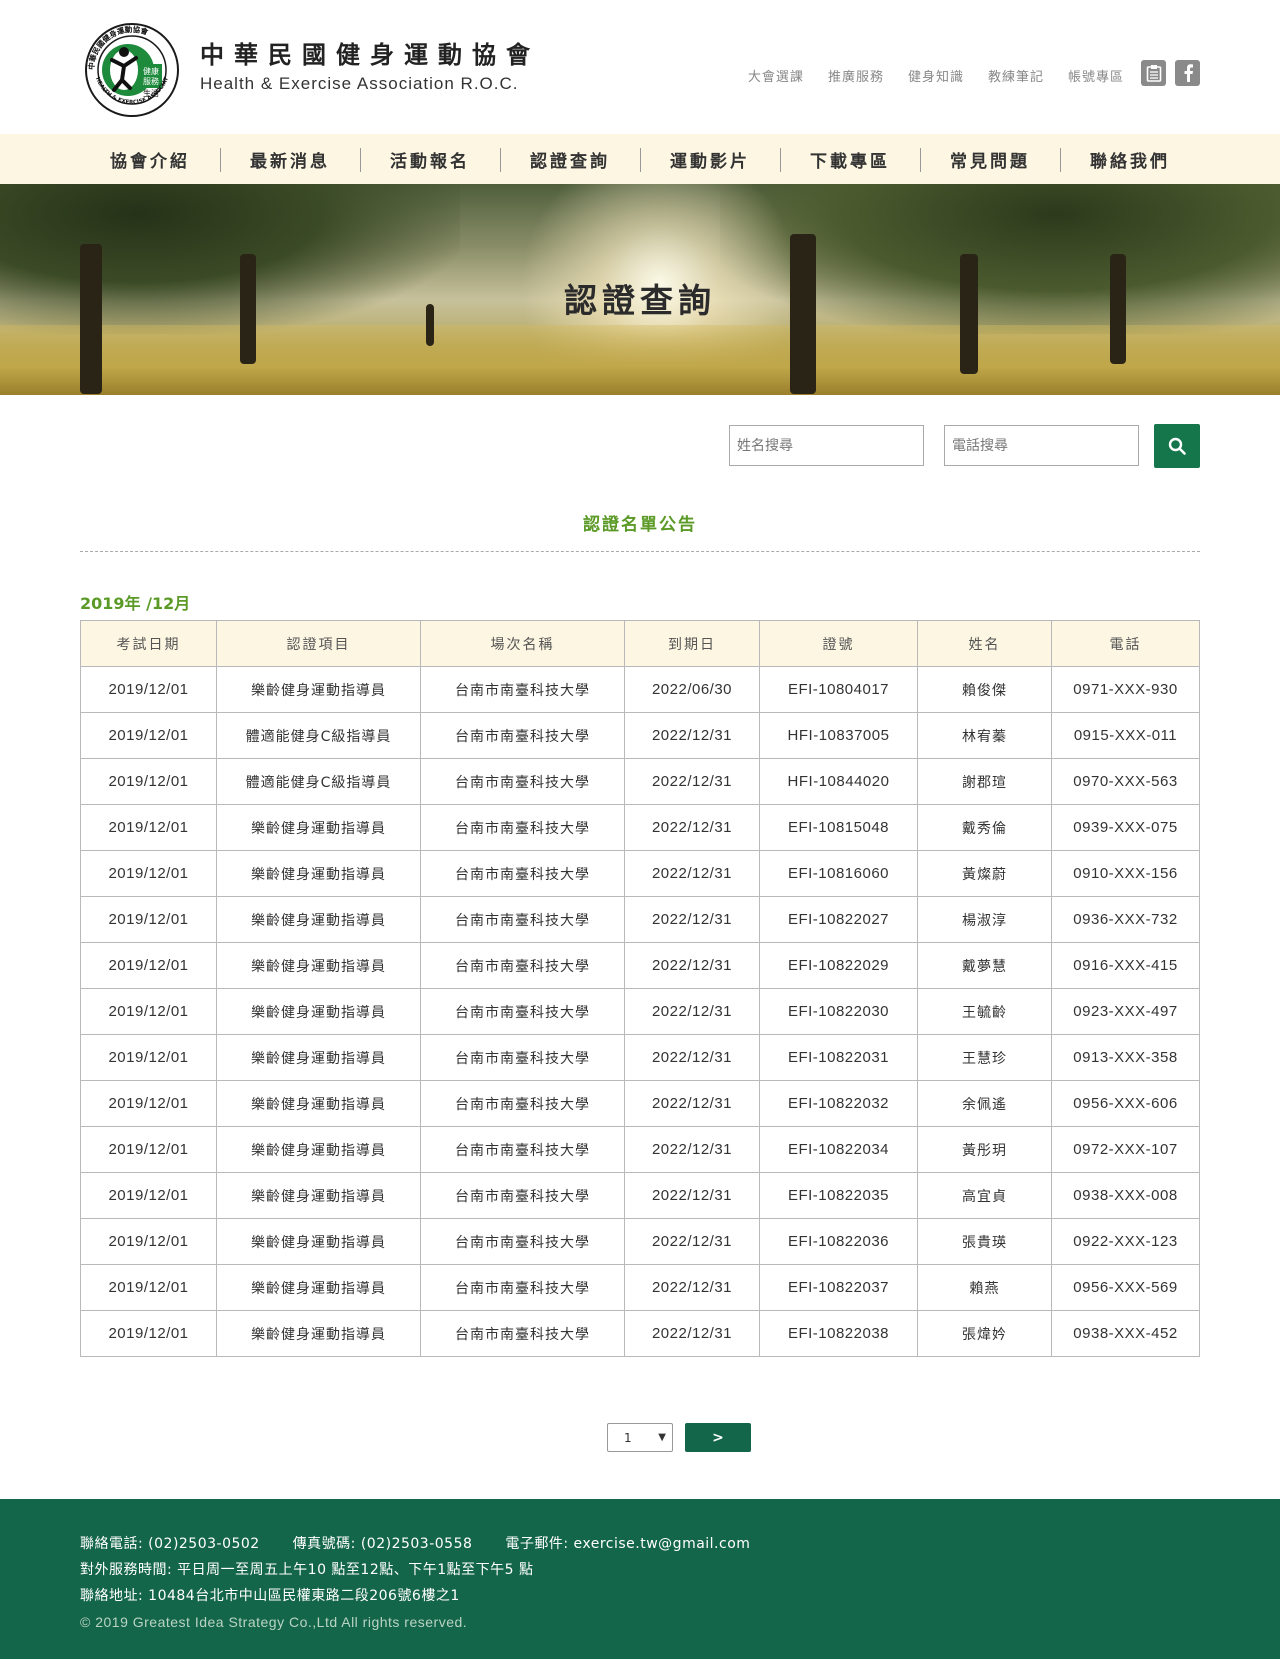 This screenshot has height=1659, width=1280. I want to click on footer-hours: 對外服務時間: 平日周一至周五上午10 點至12點、下午1點至下午5 點, so click(307, 1570).